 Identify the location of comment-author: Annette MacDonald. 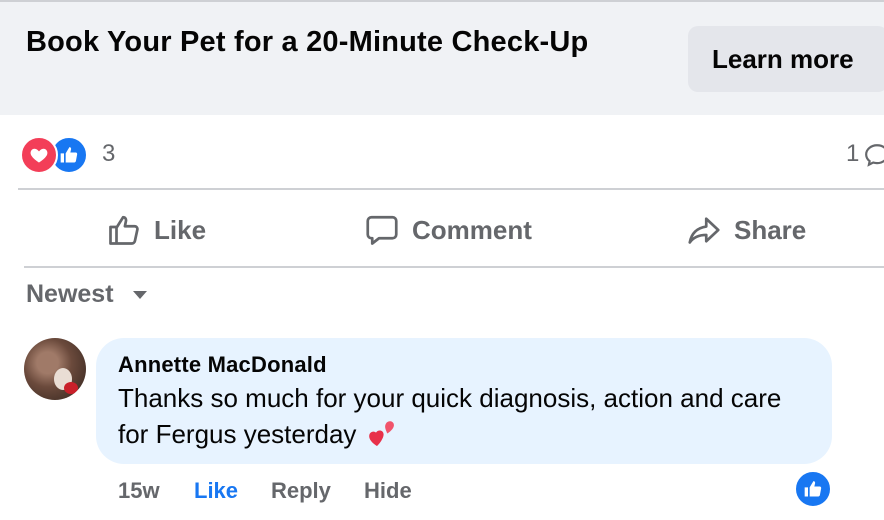
(222, 365).